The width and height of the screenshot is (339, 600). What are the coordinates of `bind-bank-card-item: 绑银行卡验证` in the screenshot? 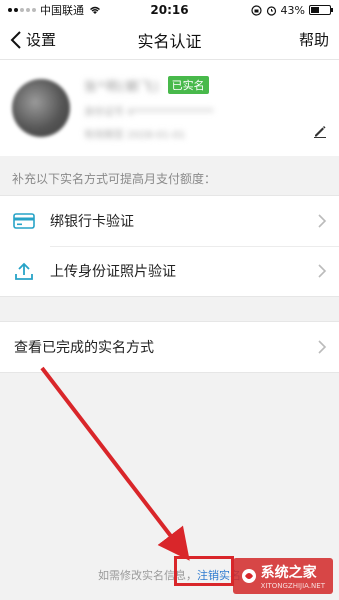 It's located at (169, 221).